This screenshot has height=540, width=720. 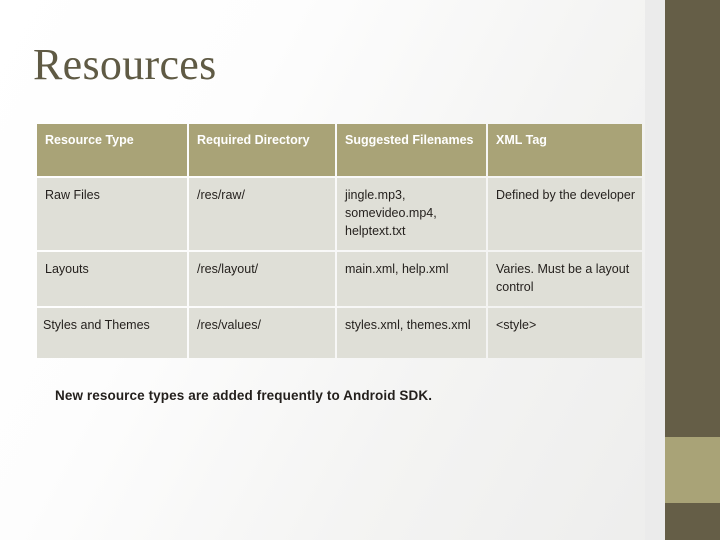 I want to click on cell-xml-tag: <style>, so click(x=565, y=333).